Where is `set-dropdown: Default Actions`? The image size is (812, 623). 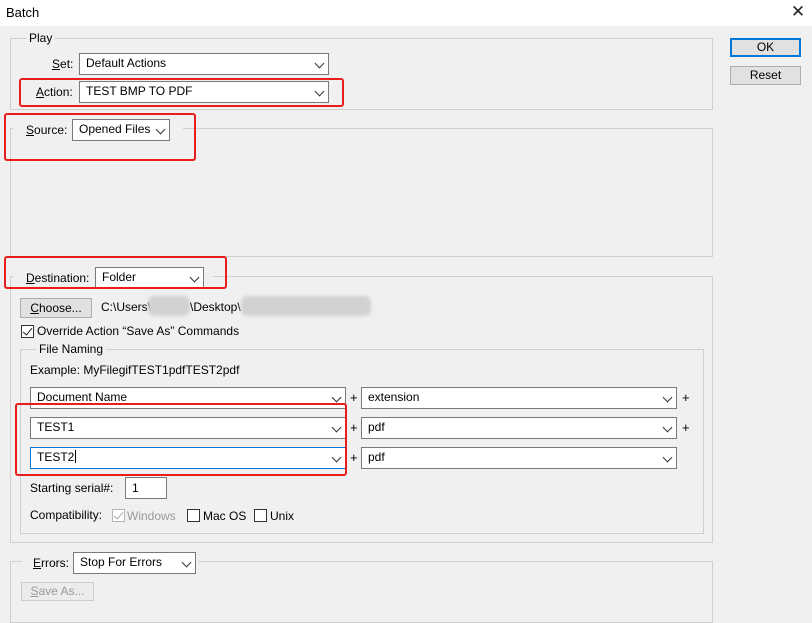
set-dropdown: Default Actions is located at coordinates (204, 64).